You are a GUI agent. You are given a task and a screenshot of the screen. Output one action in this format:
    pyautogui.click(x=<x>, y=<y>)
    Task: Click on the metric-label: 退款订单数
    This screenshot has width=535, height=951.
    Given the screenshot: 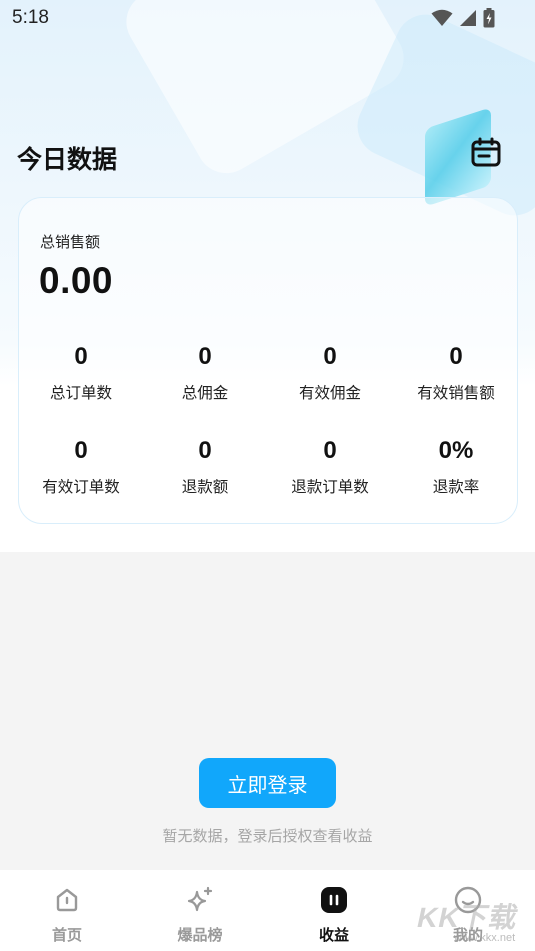 What is the action you would take?
    pyautogui.click(x=330, y=487)
    